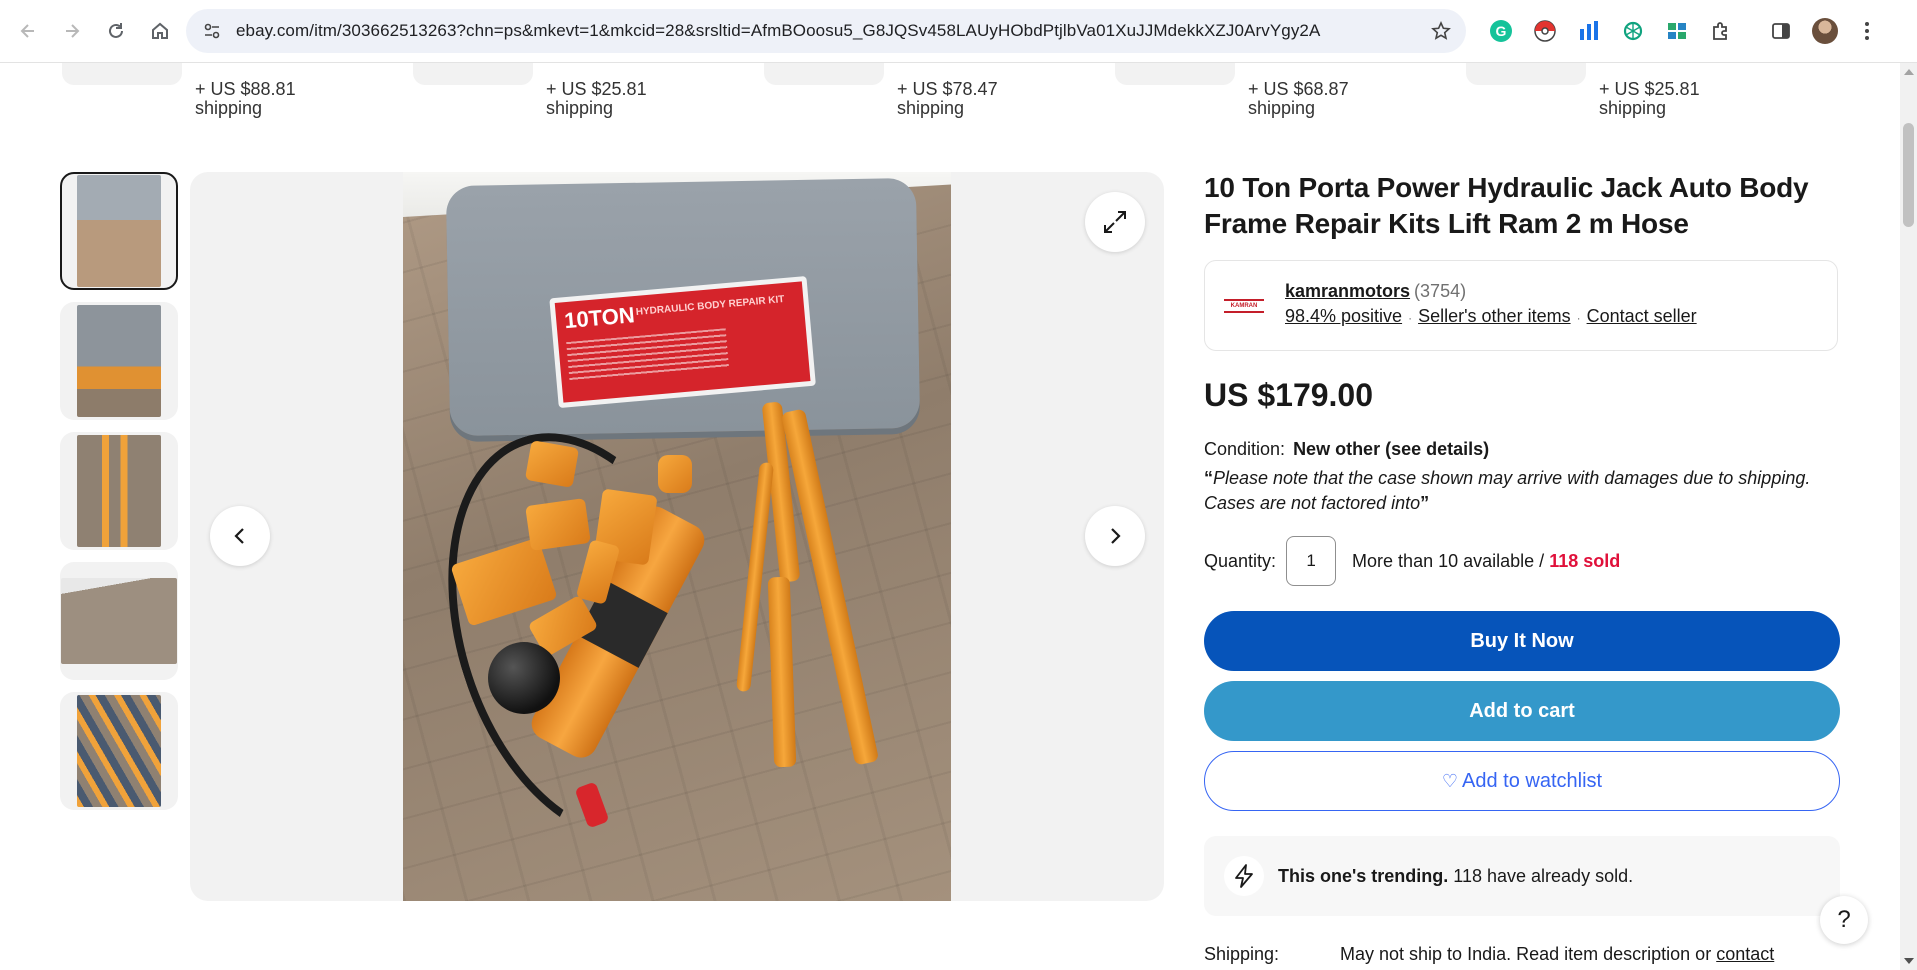 The height and width of the screenshot is (970, 1917). What do you see at coordinates (1242, 954) in the screenshot?
I see `shipping-label: Shipping:` at bounding box center [1242, 954].